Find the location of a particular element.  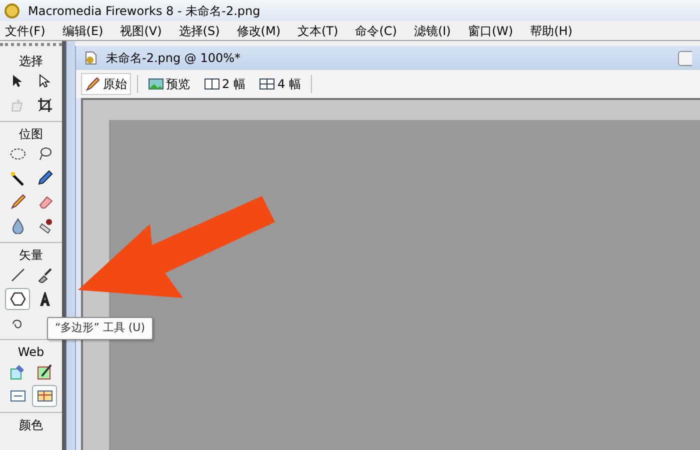

menu-item: 文本(T) is located at coordinates (318, 31).